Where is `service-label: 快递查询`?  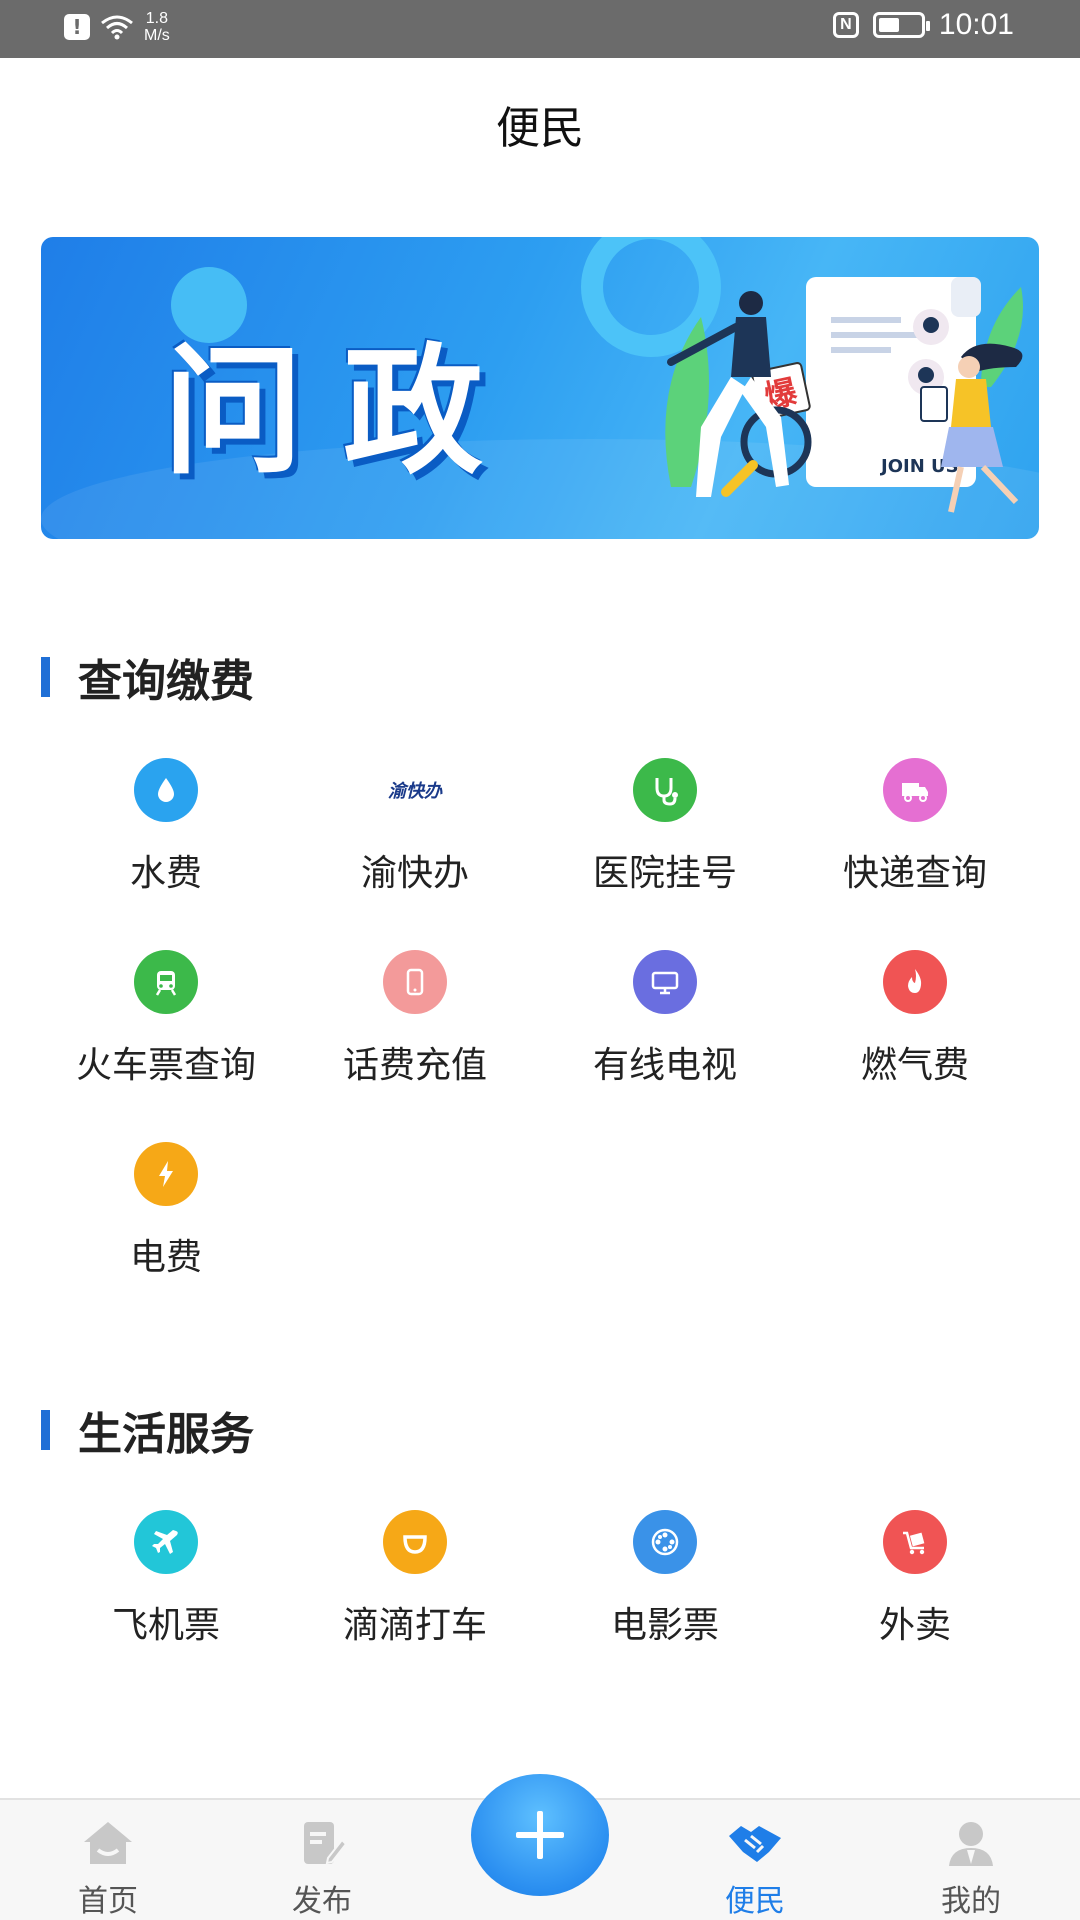 service-label: 快递查询 is located at coordinates (914, 873).